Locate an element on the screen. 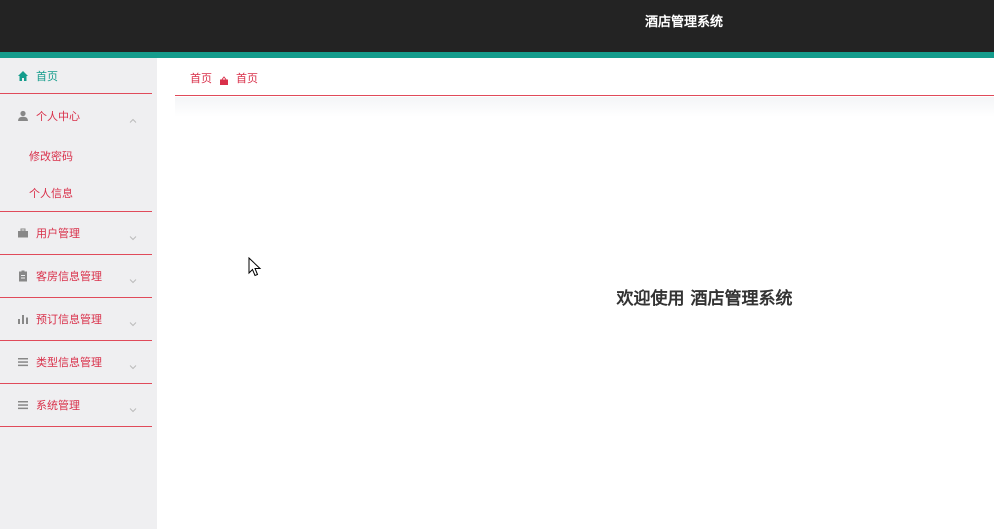 This screenshot has height=529, width=994. sidebar-item-home: 首页 is located at coordinates (76, 76).